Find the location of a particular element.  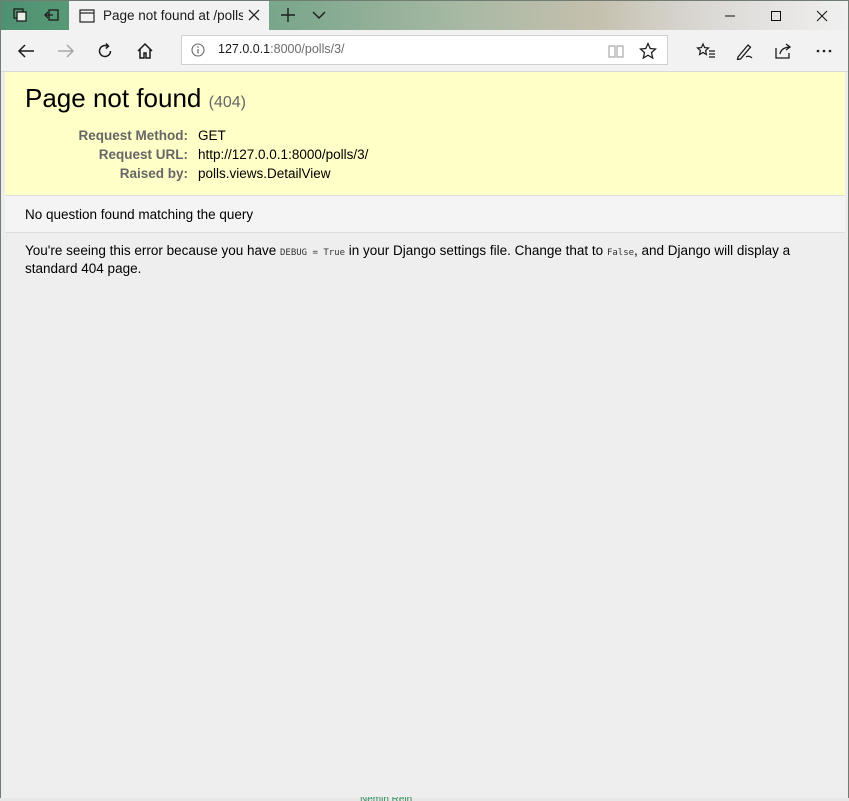

favorites-hub-icon is located at coordinates (706, 51).